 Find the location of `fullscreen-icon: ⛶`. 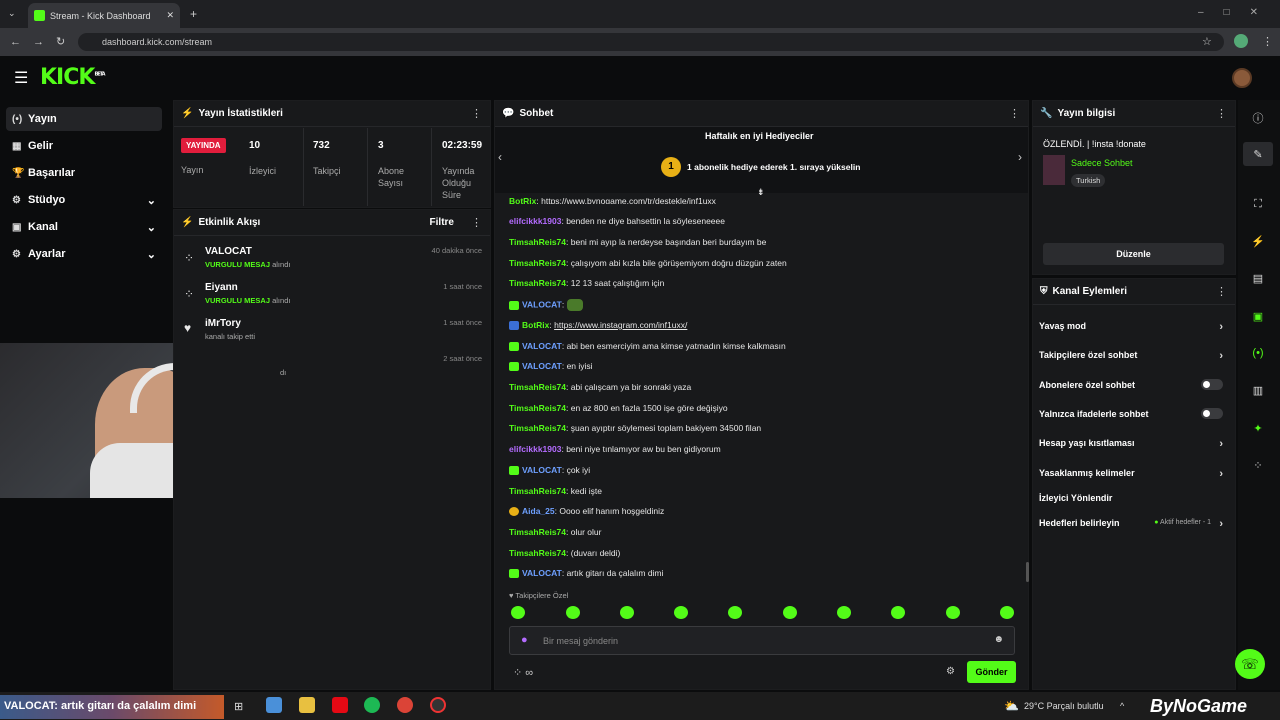

fullscreen-icon: ⛶ is located at coordinates (1258, 204).